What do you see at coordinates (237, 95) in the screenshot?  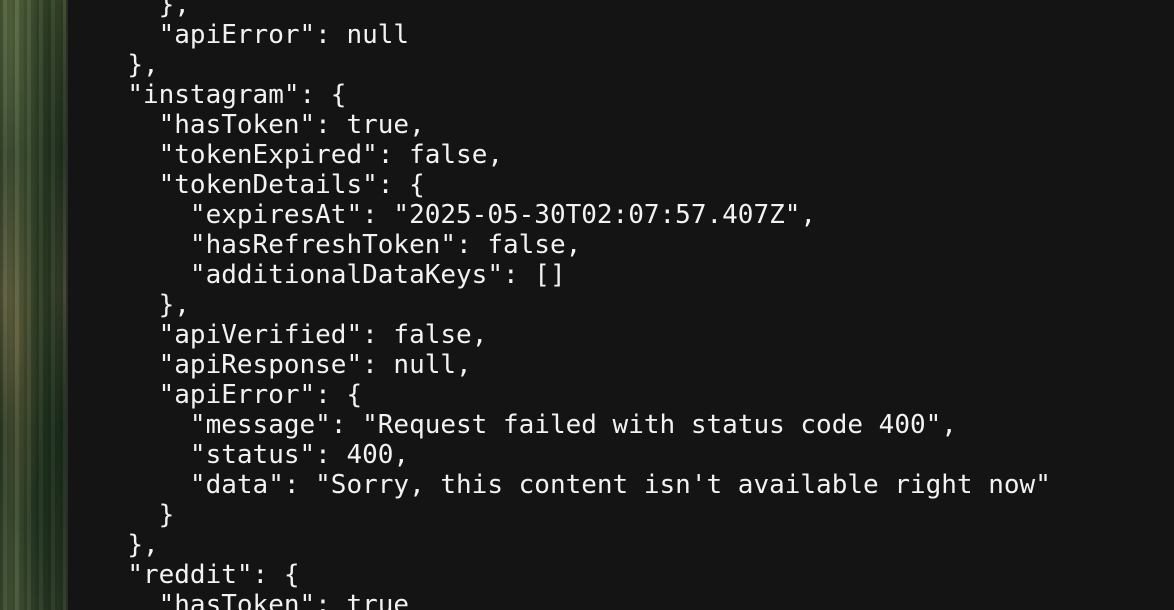 I see `terminal-line: "instagram": {` at bounding box center [237, 95].